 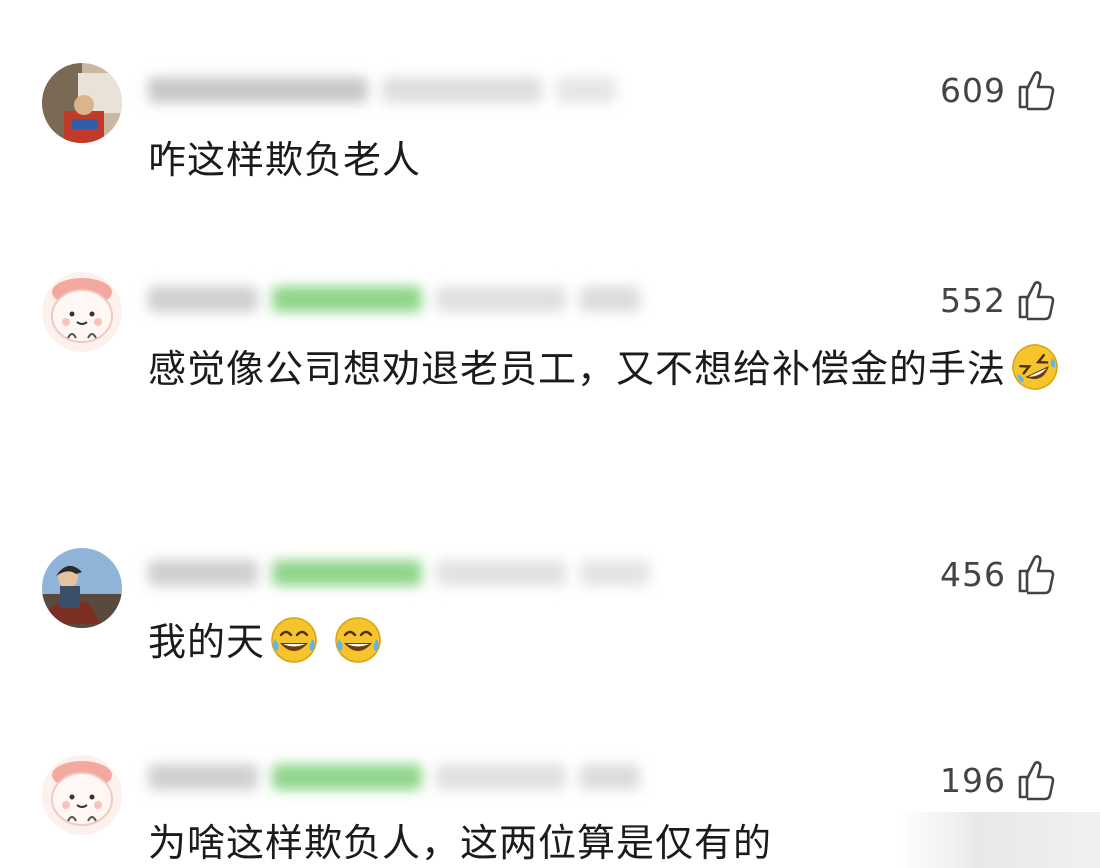 I want to click on like-count-value: 552, so click(x=973, y=300).